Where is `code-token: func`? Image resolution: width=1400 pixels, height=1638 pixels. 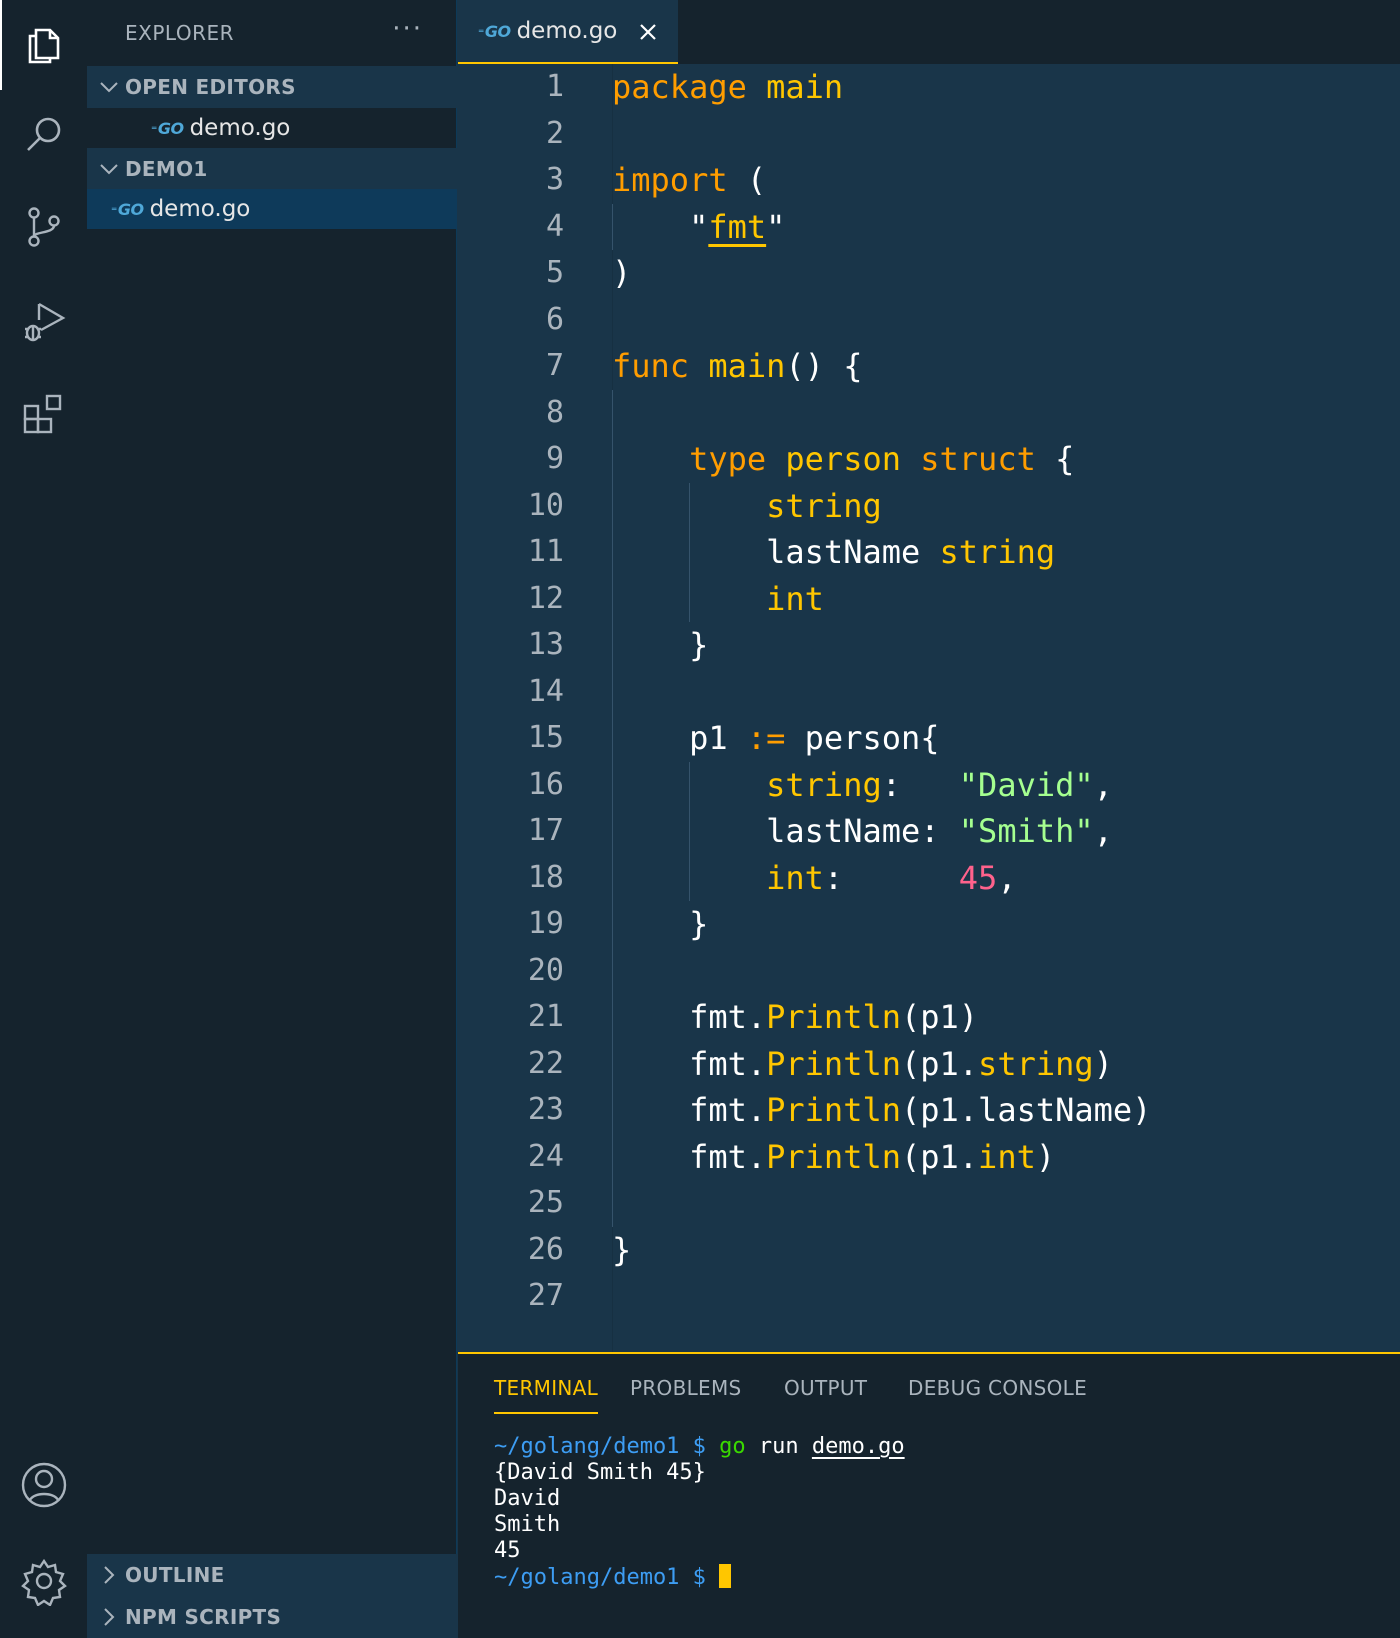
code-token: func is located at coordinates (651, 366).